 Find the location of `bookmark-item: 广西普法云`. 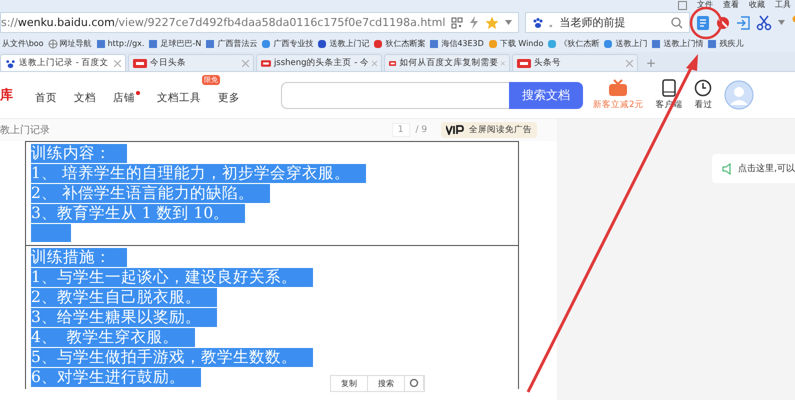

bookmark-item: 广西普法云 is located at coordinates (231, 43).